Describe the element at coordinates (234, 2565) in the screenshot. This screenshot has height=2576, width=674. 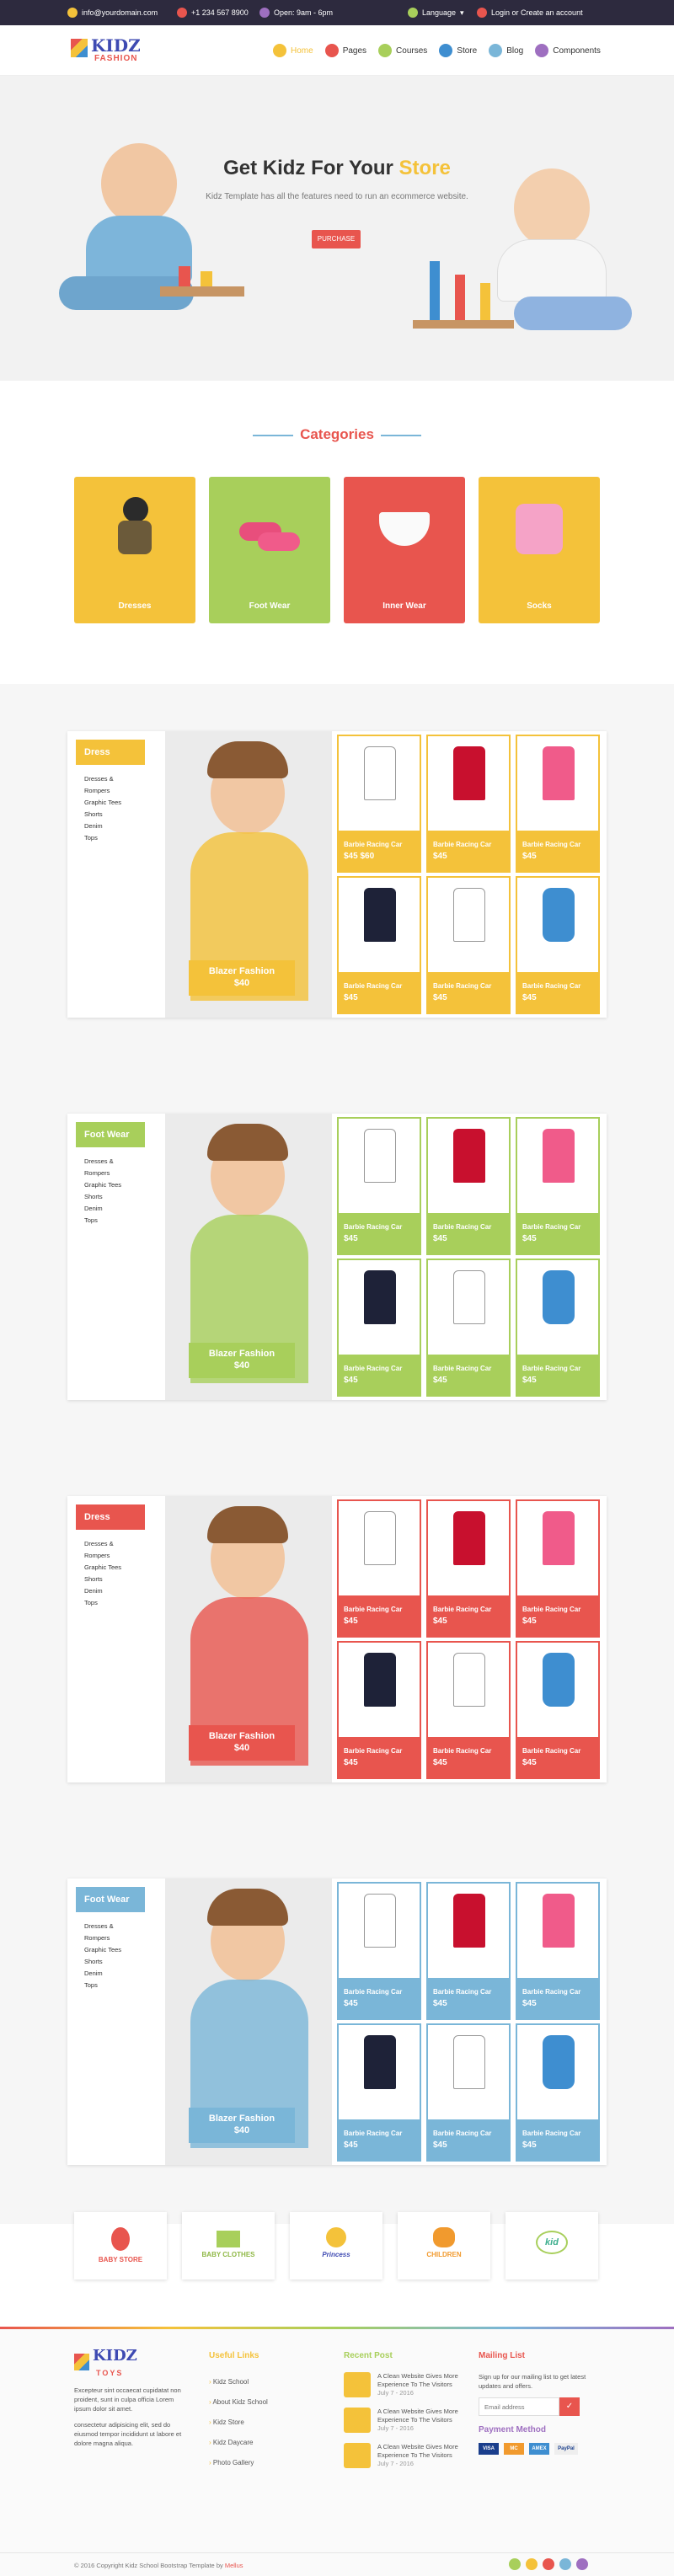
I see `author-link: Mellus` at that location.